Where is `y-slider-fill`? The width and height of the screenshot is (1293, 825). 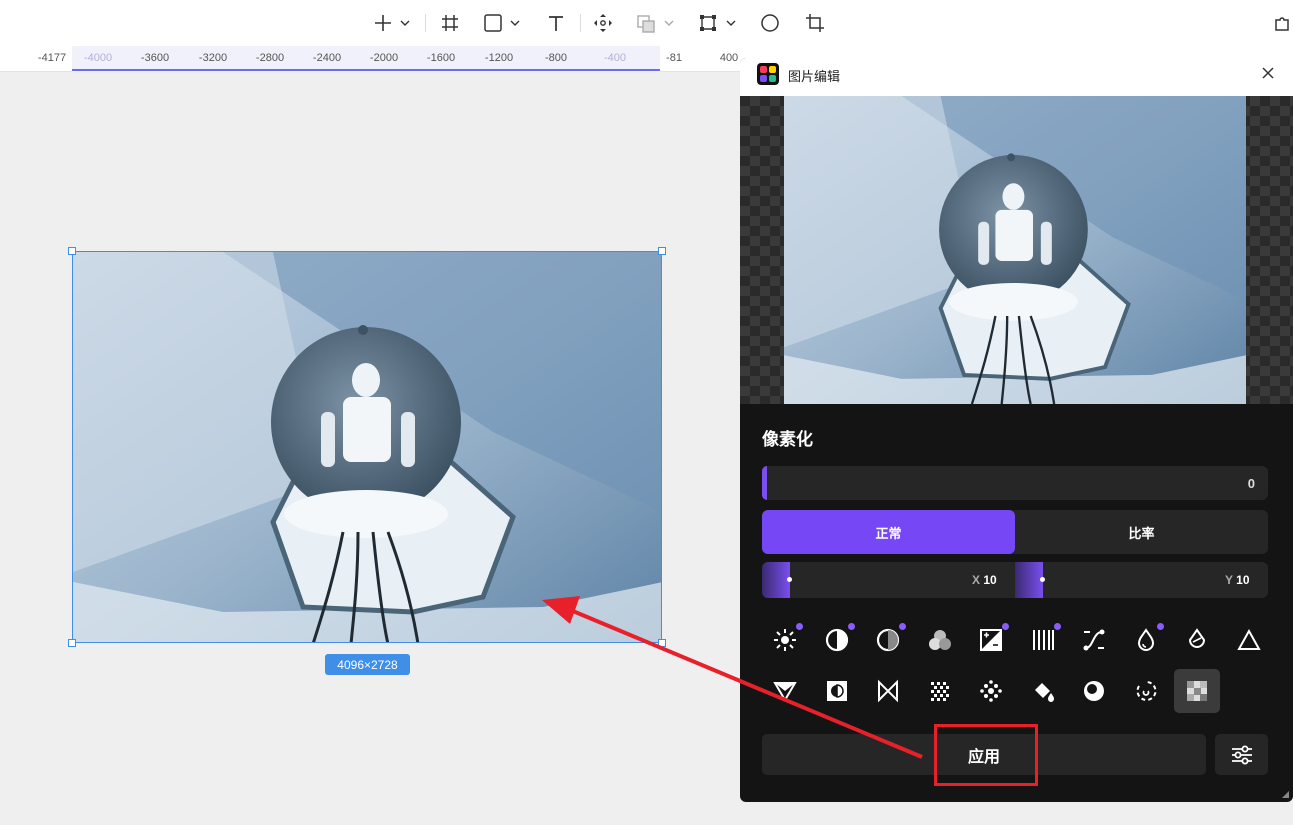
y-slider-fill is located at coordinates (1029, 580).